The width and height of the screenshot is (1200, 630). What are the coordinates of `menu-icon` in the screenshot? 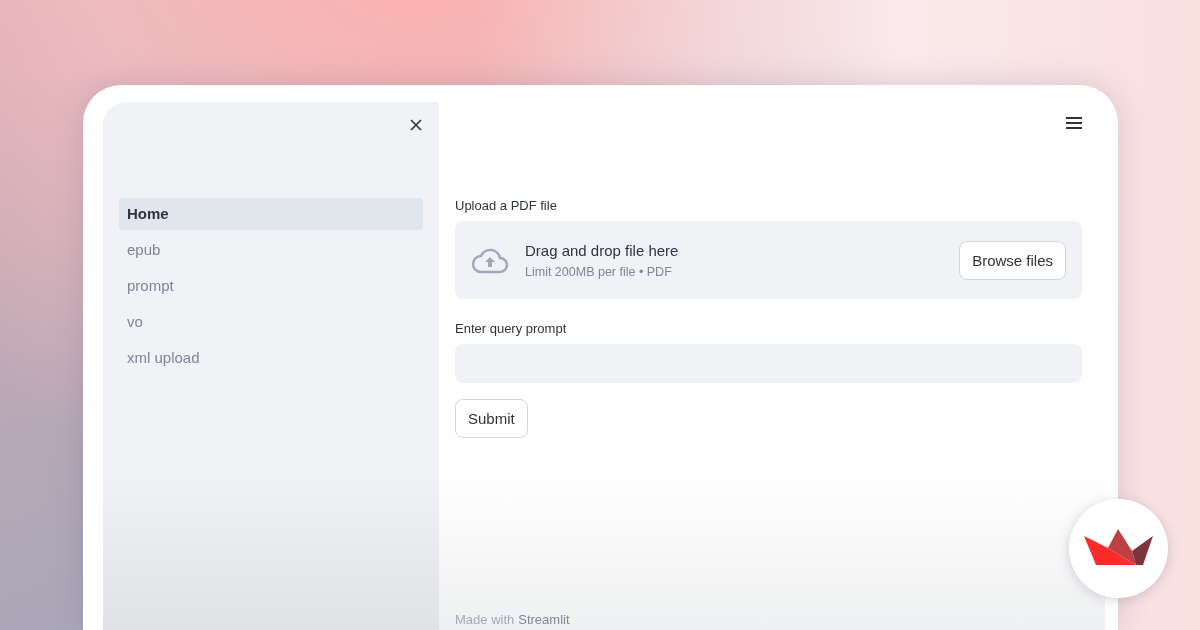 It's located at (1074, 123).